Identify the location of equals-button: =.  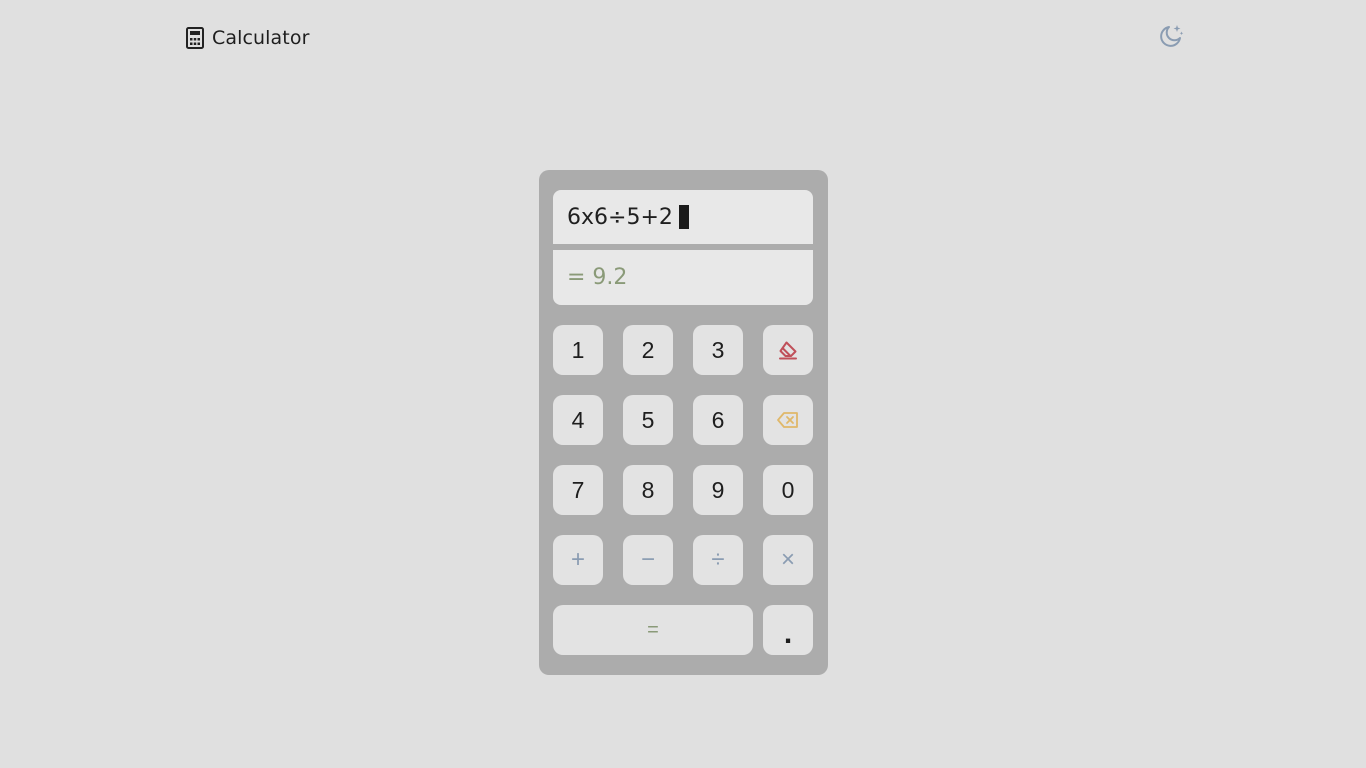
(653, 630).